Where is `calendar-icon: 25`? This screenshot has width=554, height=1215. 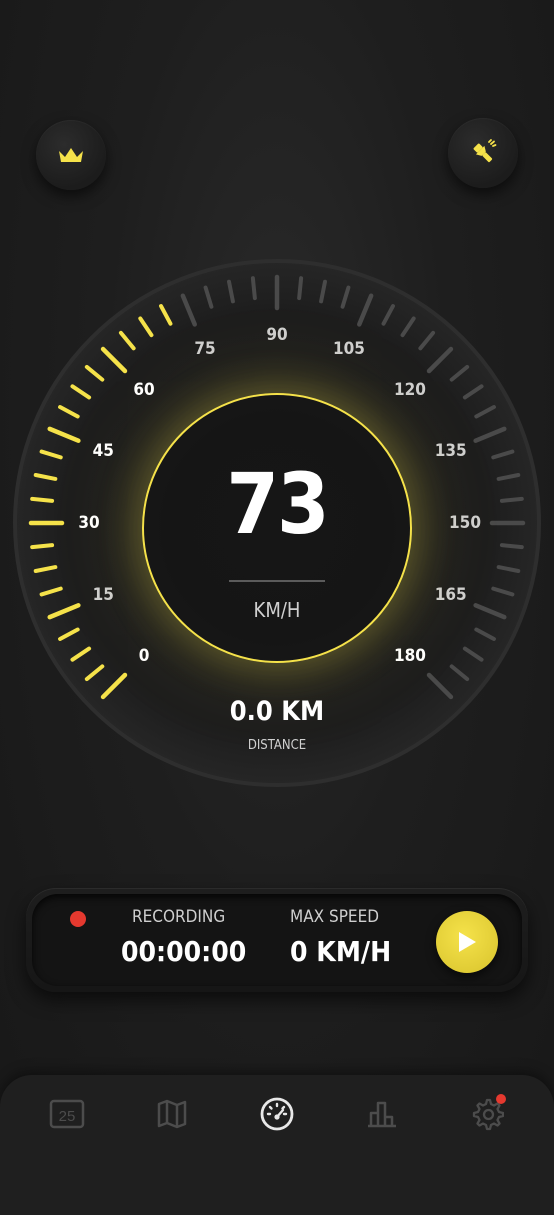
calendar-icon: 25 is located at coordinates (67, 1114).